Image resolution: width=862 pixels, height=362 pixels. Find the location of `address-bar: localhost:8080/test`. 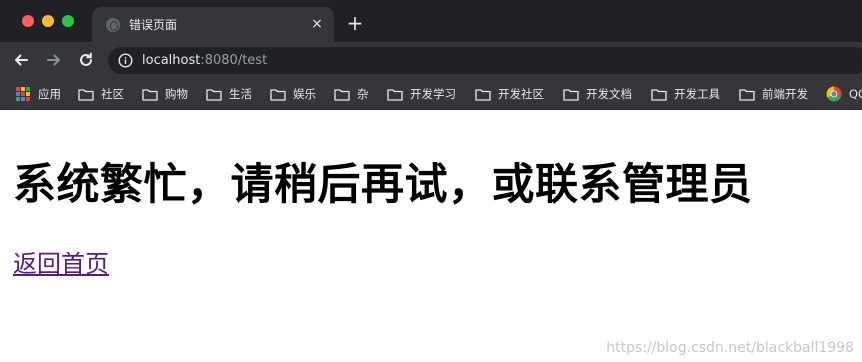

address-bar: localhost:8080/test is located at coordinates (485, 60).